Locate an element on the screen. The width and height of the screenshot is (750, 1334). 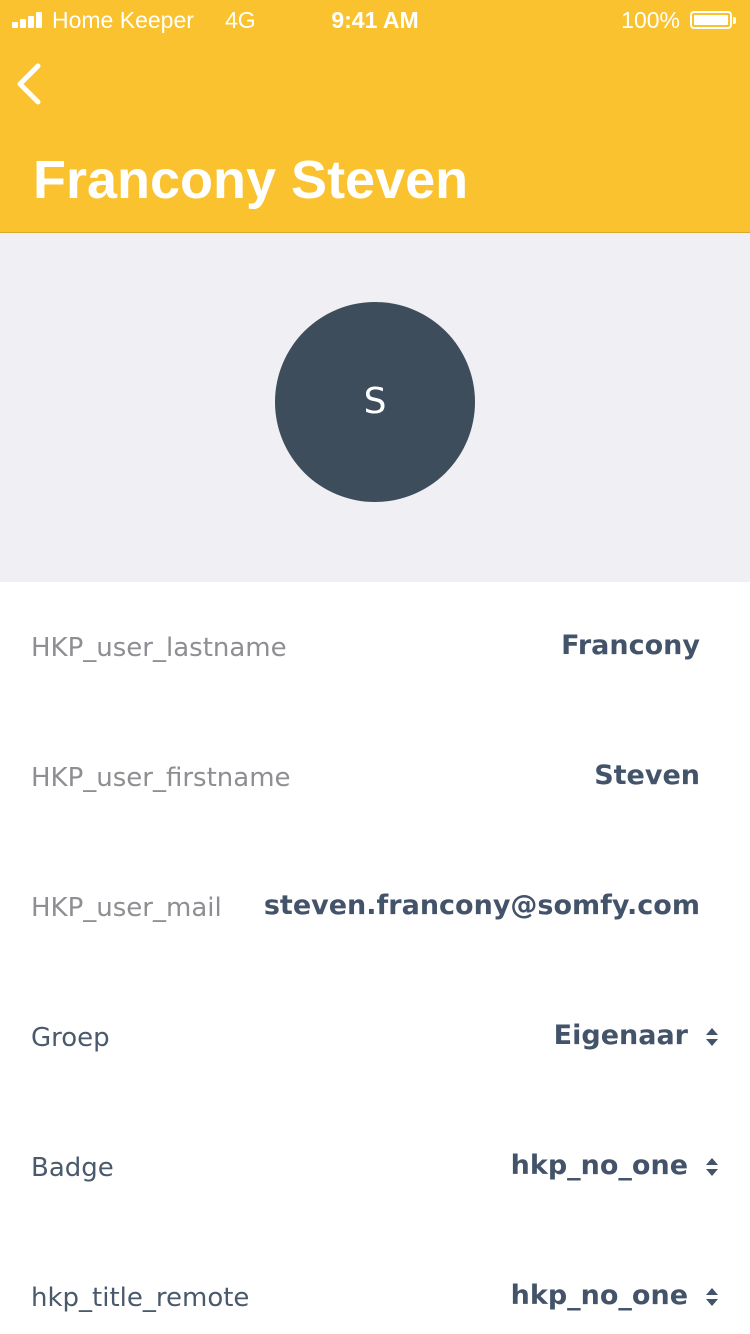
remote-select: hkp_no_one is located at coordinates (599, 1296).